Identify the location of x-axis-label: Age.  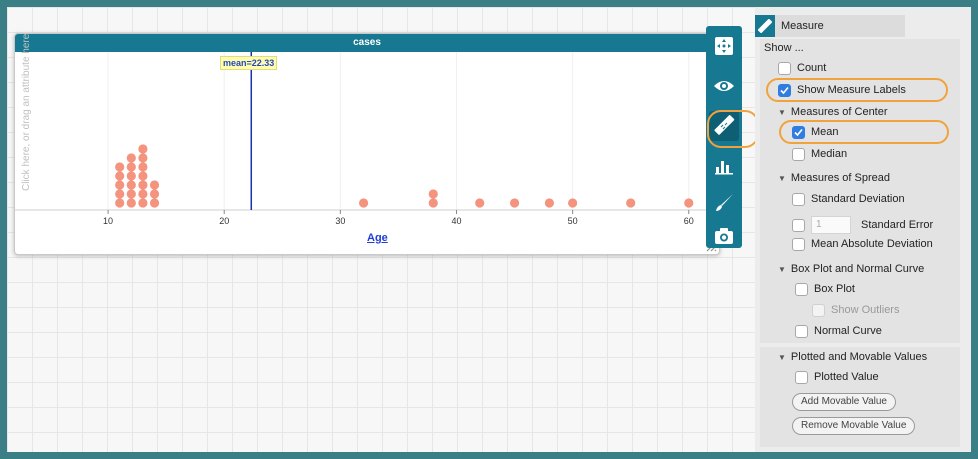
(377, 238).